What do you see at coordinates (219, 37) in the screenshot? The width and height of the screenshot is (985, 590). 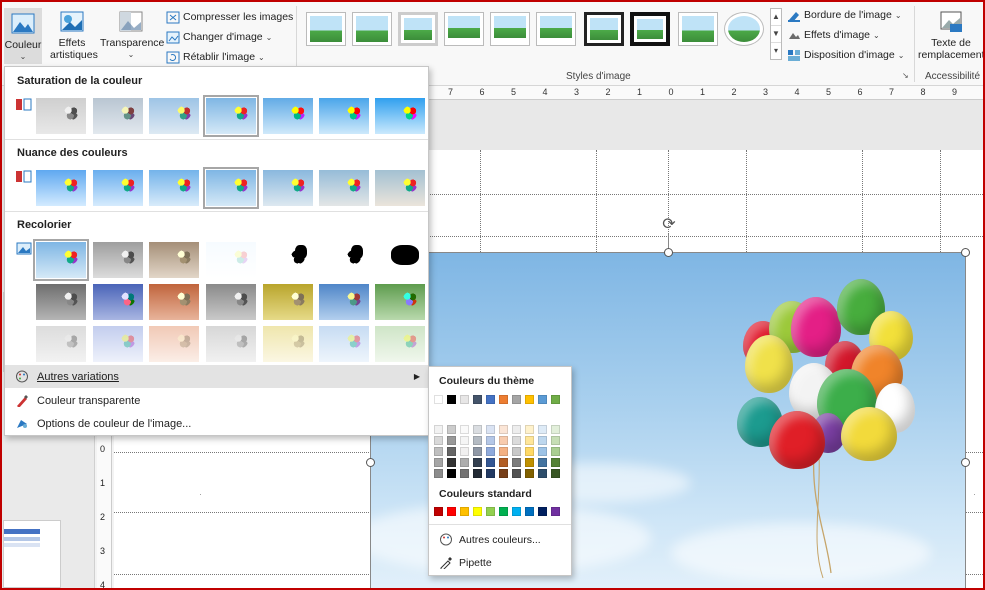 I see `changer-image-button: Changer d'image ⌄` at bounding box center [219, 37].